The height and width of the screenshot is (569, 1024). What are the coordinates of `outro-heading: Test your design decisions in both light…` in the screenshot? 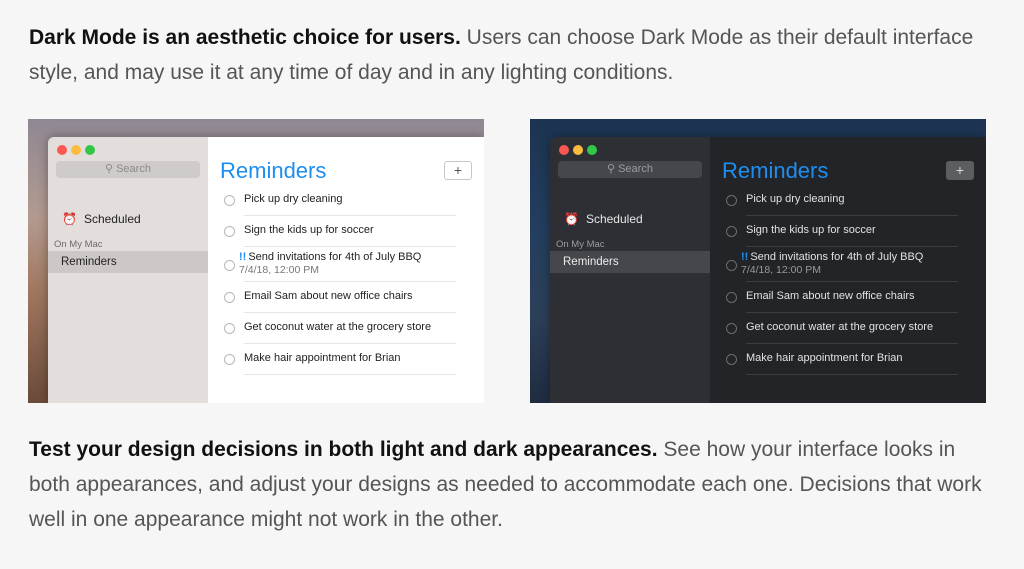 It's located at (343, 449).